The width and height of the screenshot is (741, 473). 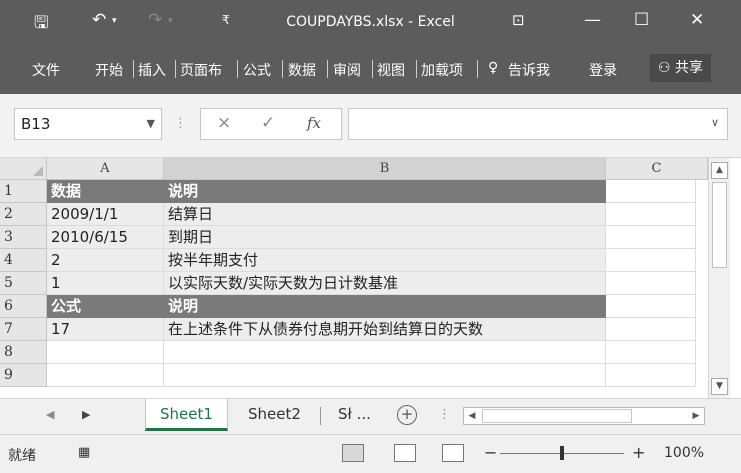 What do you see at coordinates (353, 453) in the screenshot?
I see `normal-view-icon` at bounding box center [353, 453].